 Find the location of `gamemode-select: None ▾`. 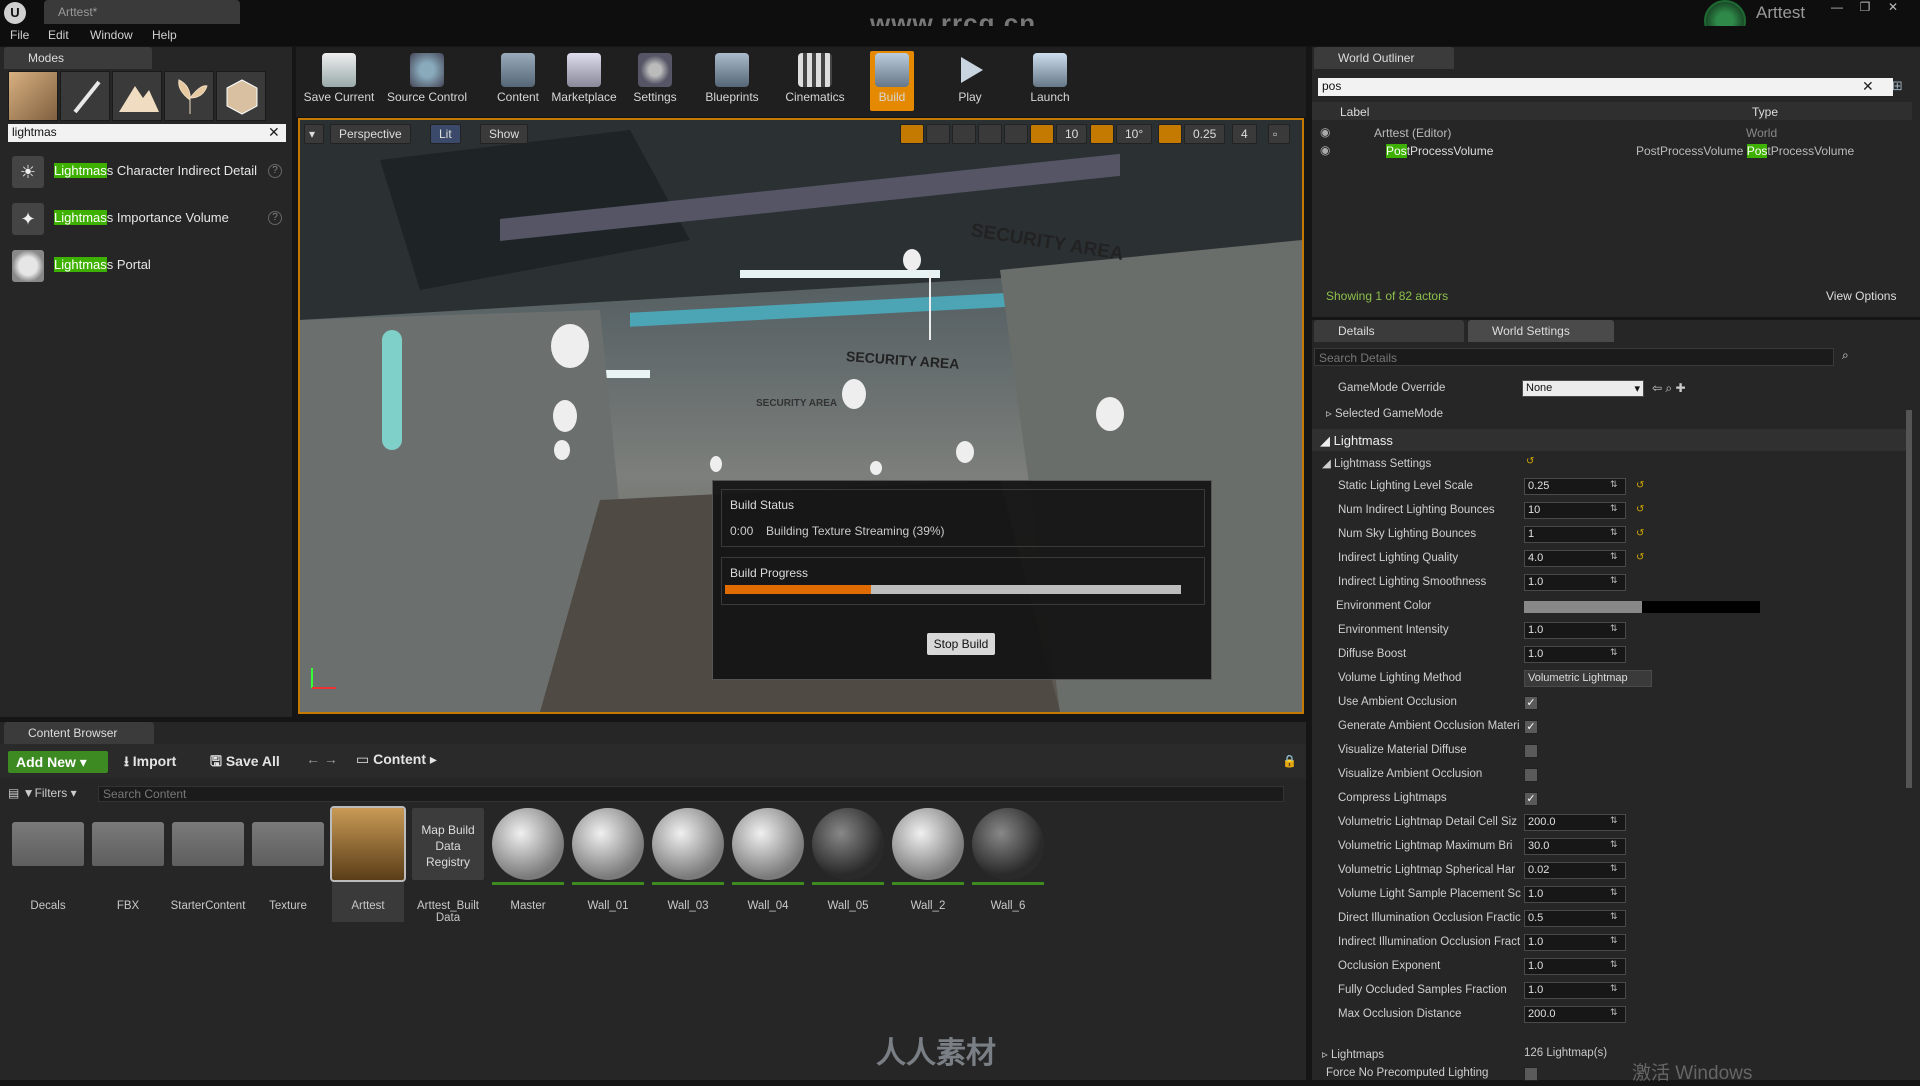

gamemode-select: None ▾ is located at coordinates (1583, 388).